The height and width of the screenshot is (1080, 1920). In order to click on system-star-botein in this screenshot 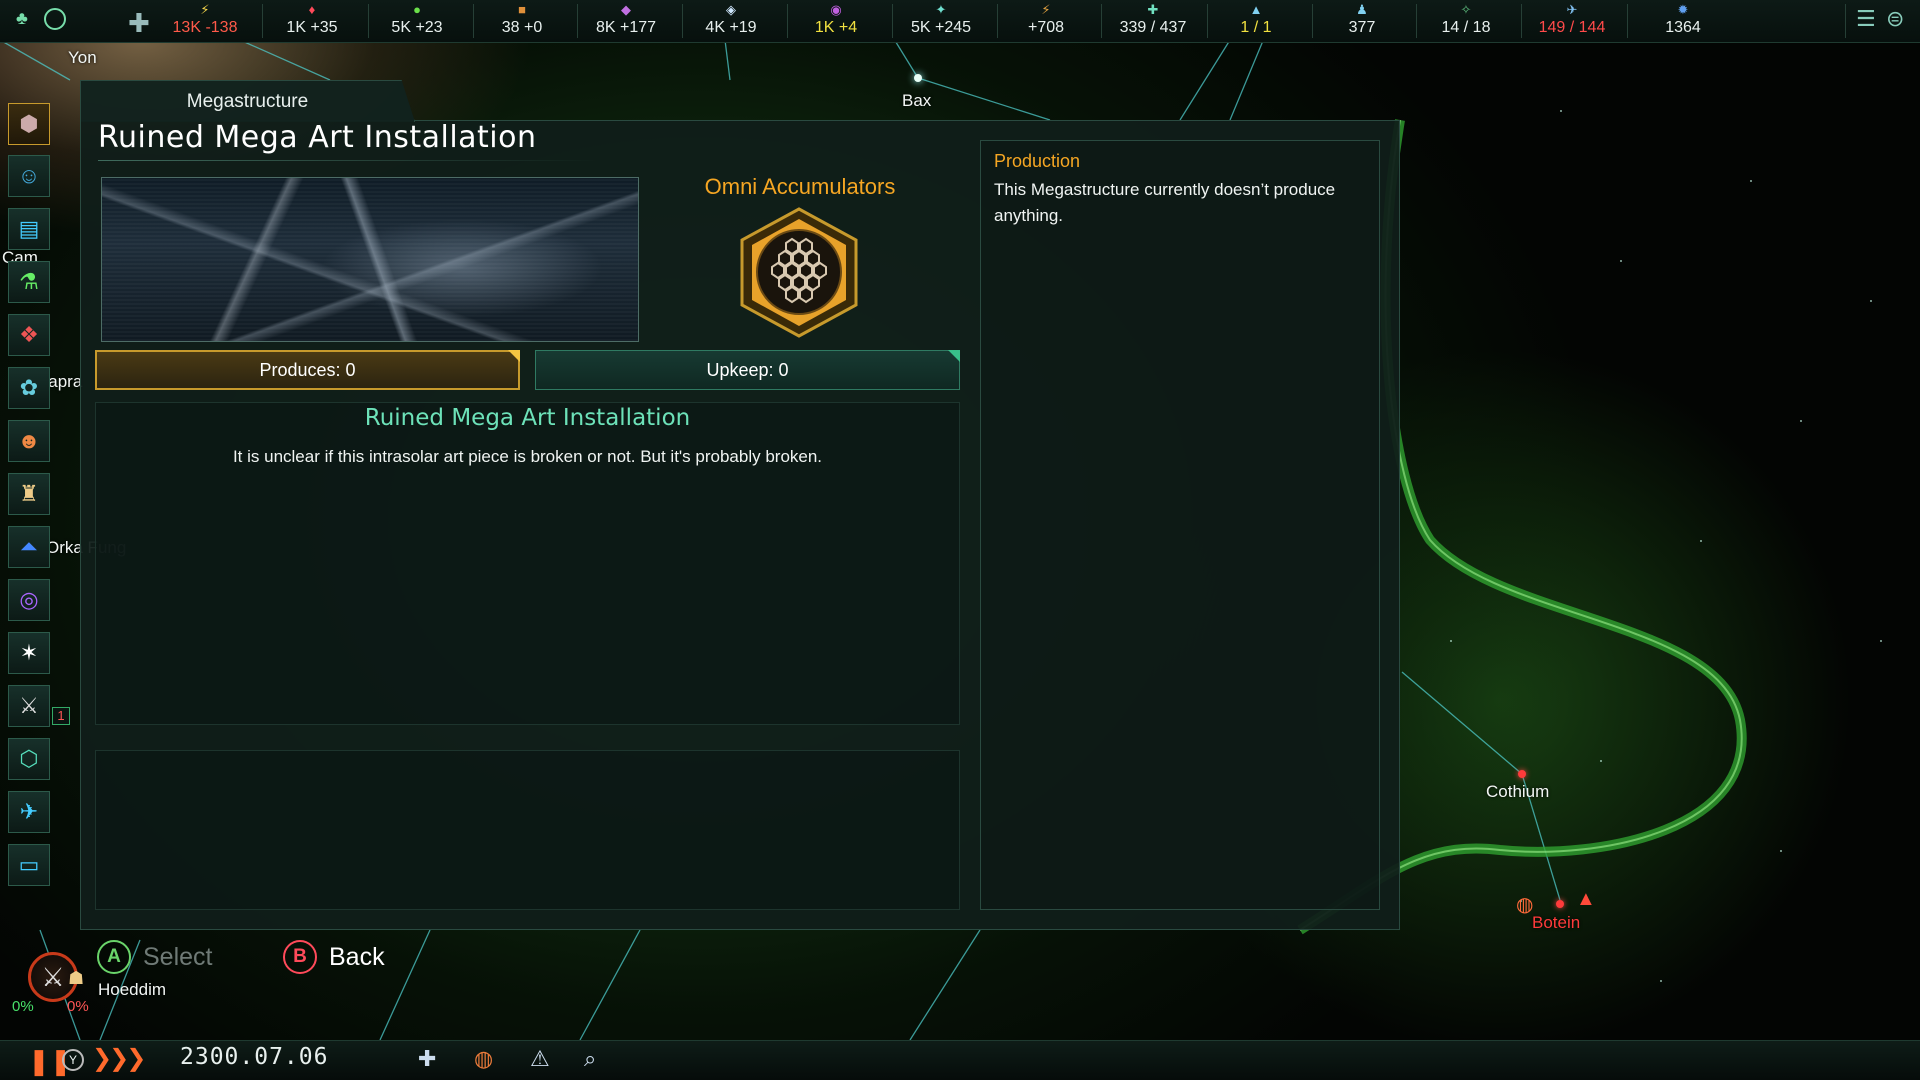, I will do `click(1560, 904)`.